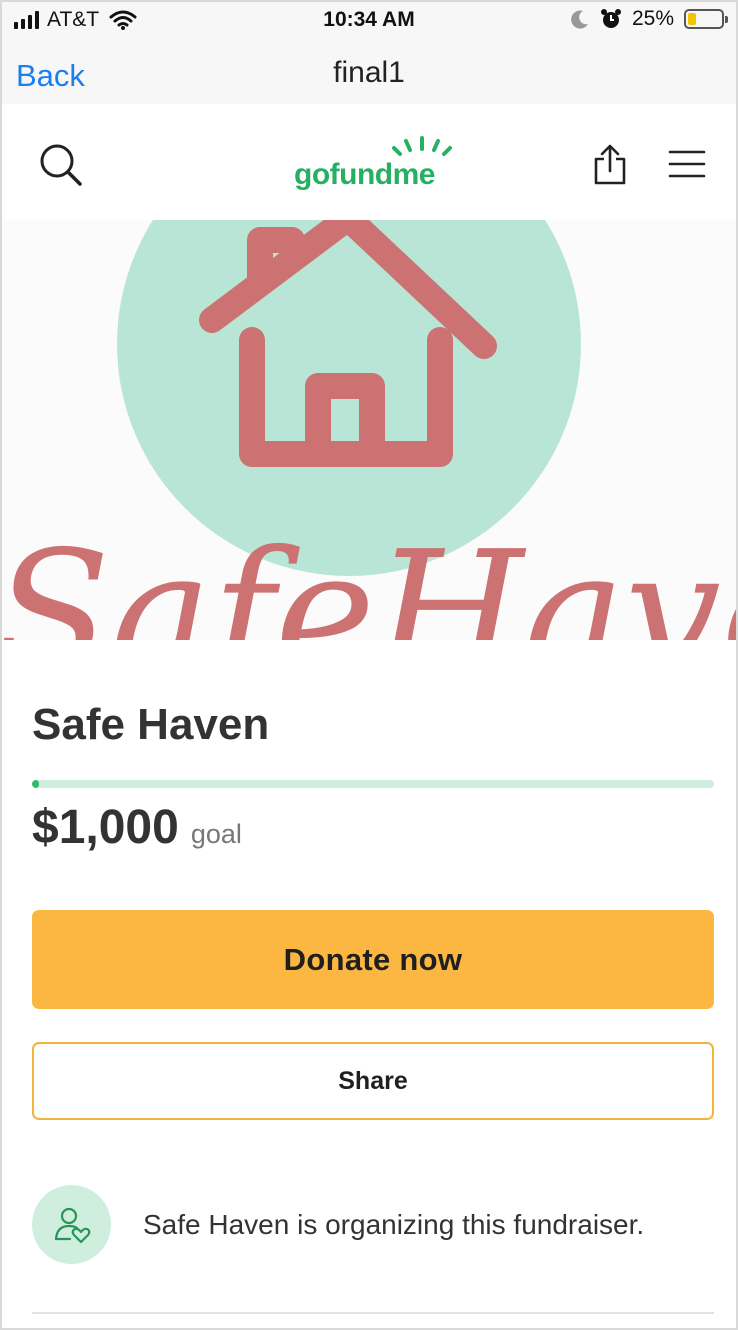 The height and width of the screenshot is (1330, 738). I want to click on donate-now-button: Donate now, so click(373, 959).